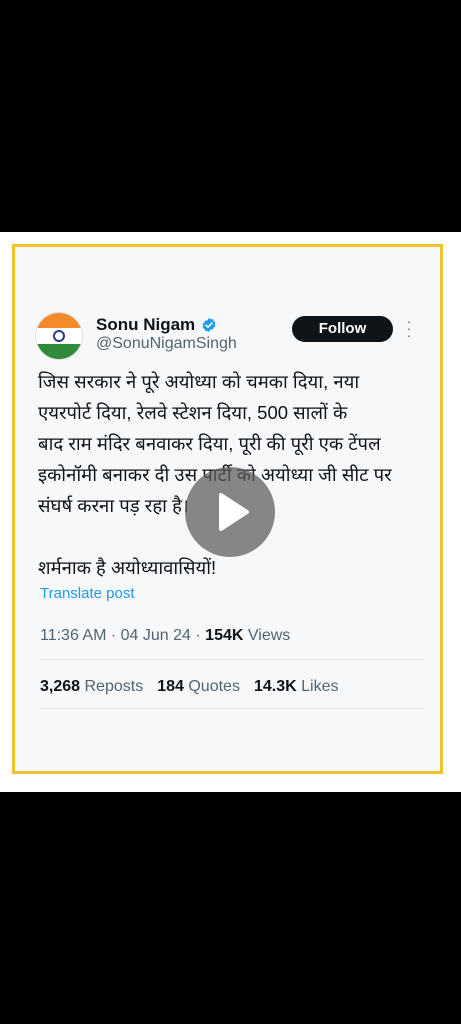 This screenshot has height=1024, width=461. I want to click on reposts-stat: 3,268 Reposts, so click(91, 687).